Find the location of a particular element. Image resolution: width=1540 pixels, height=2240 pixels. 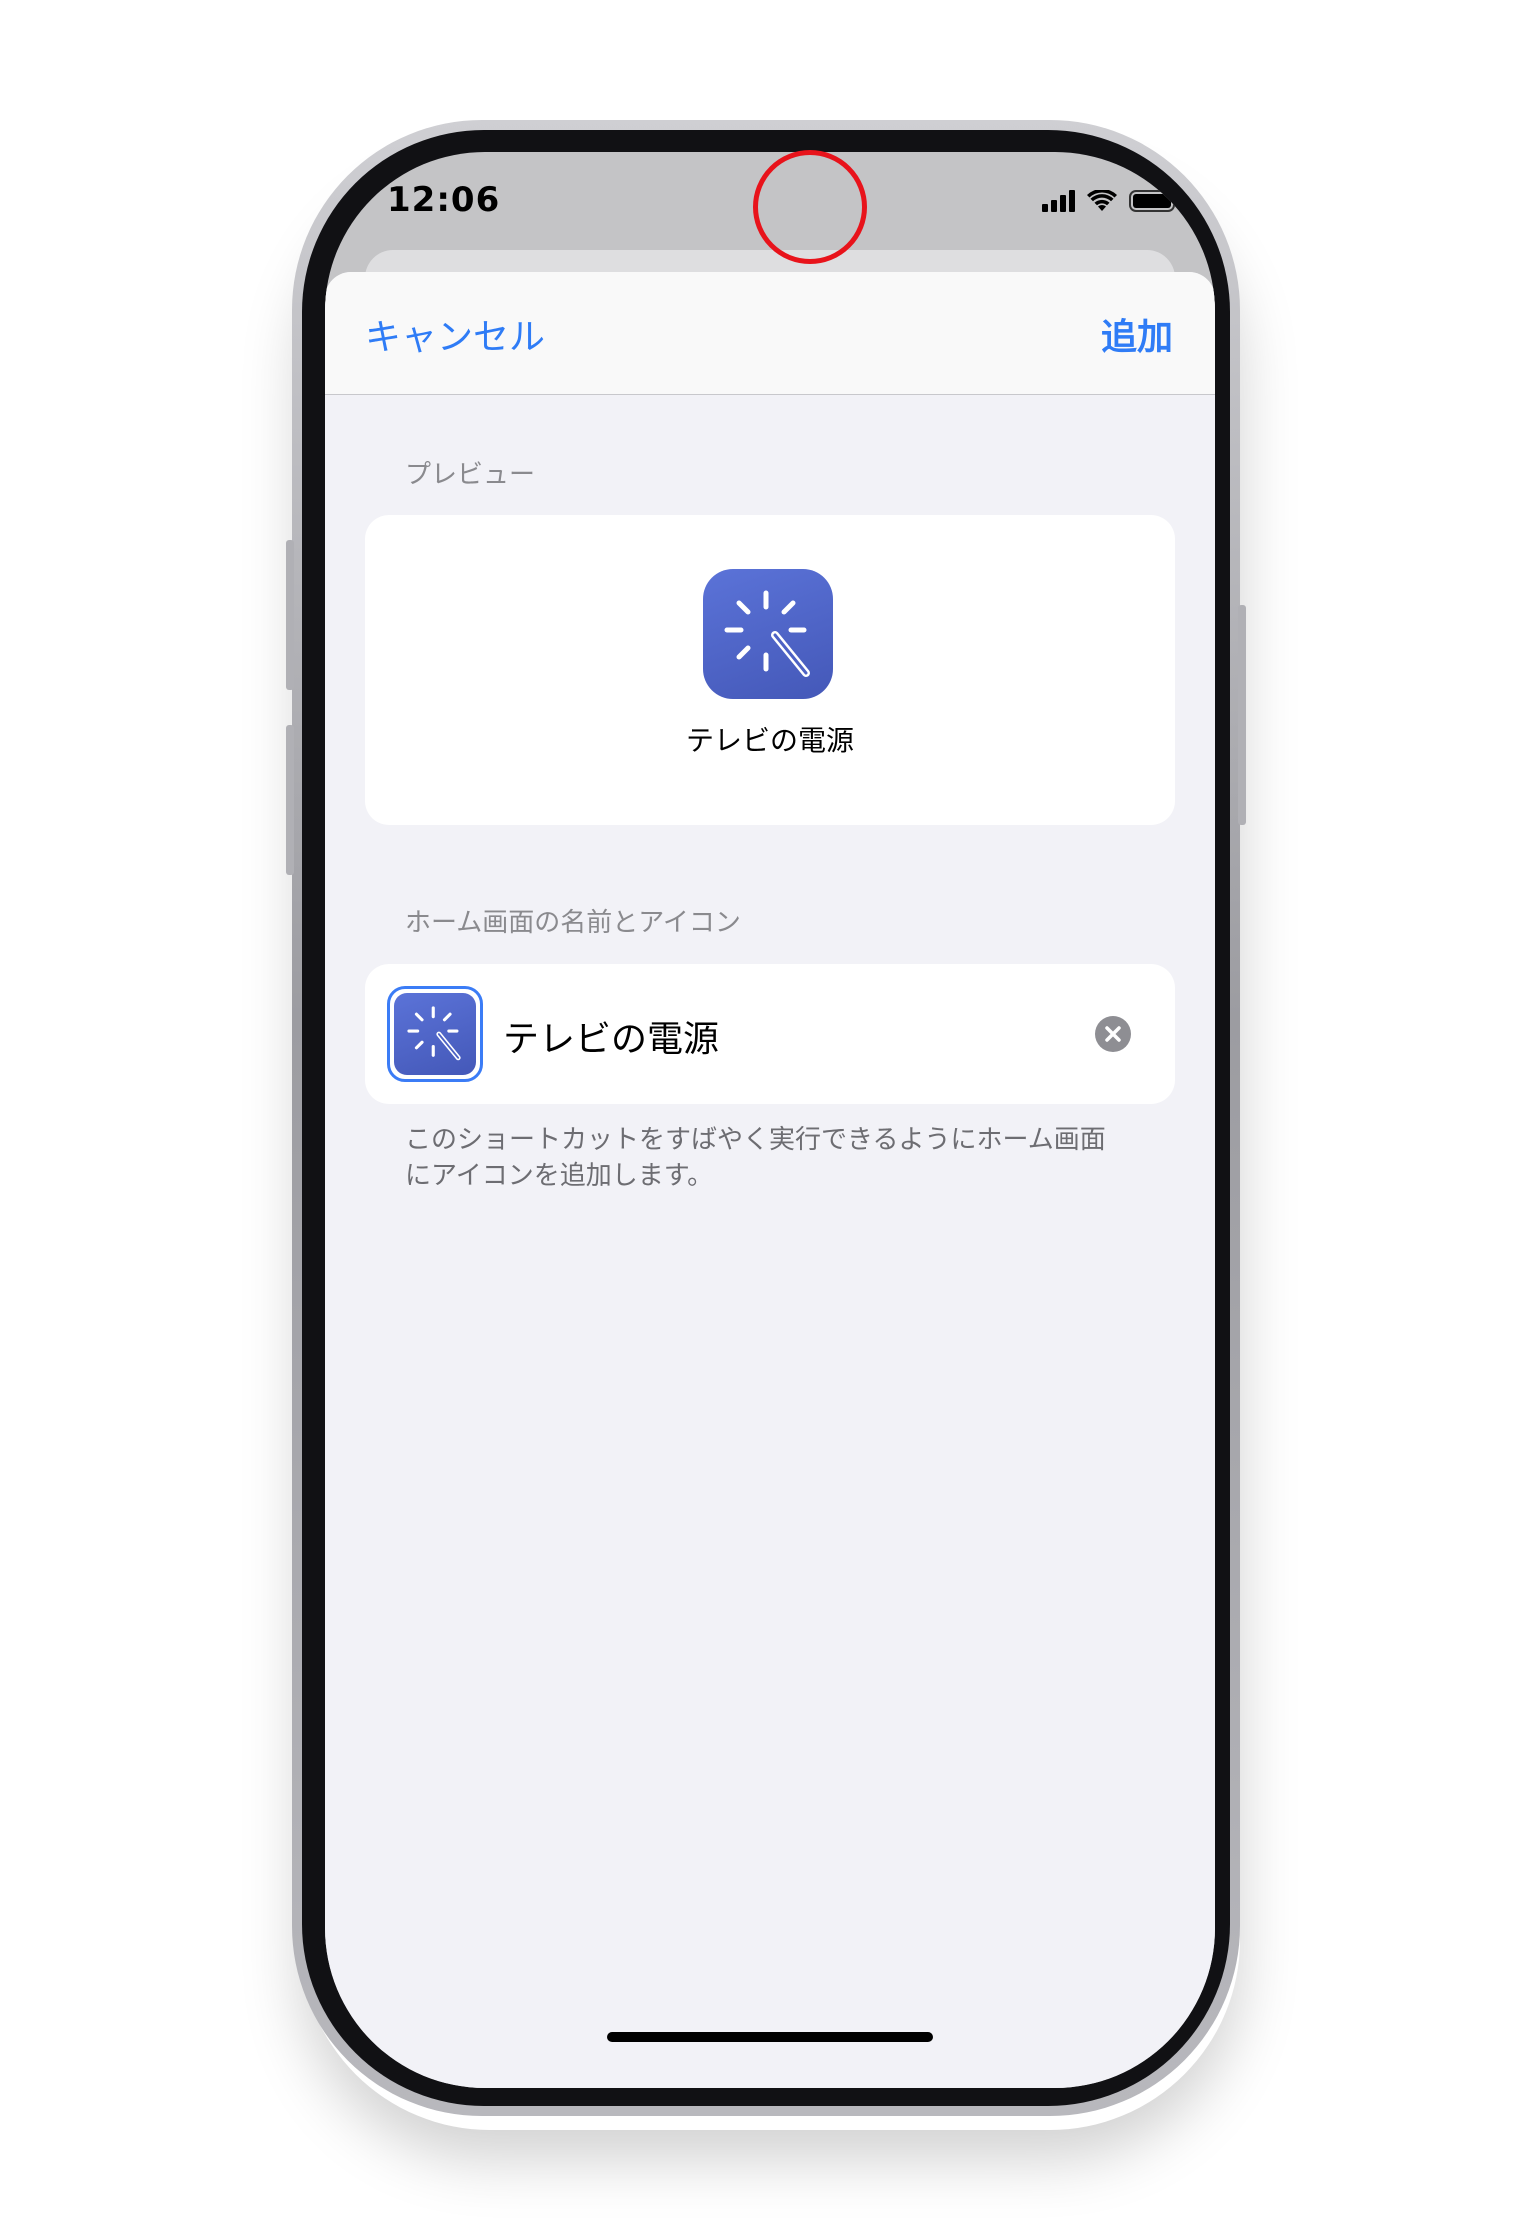

footnote-line: にアイコンを追加します。 is located at coordinates (559, 1176).